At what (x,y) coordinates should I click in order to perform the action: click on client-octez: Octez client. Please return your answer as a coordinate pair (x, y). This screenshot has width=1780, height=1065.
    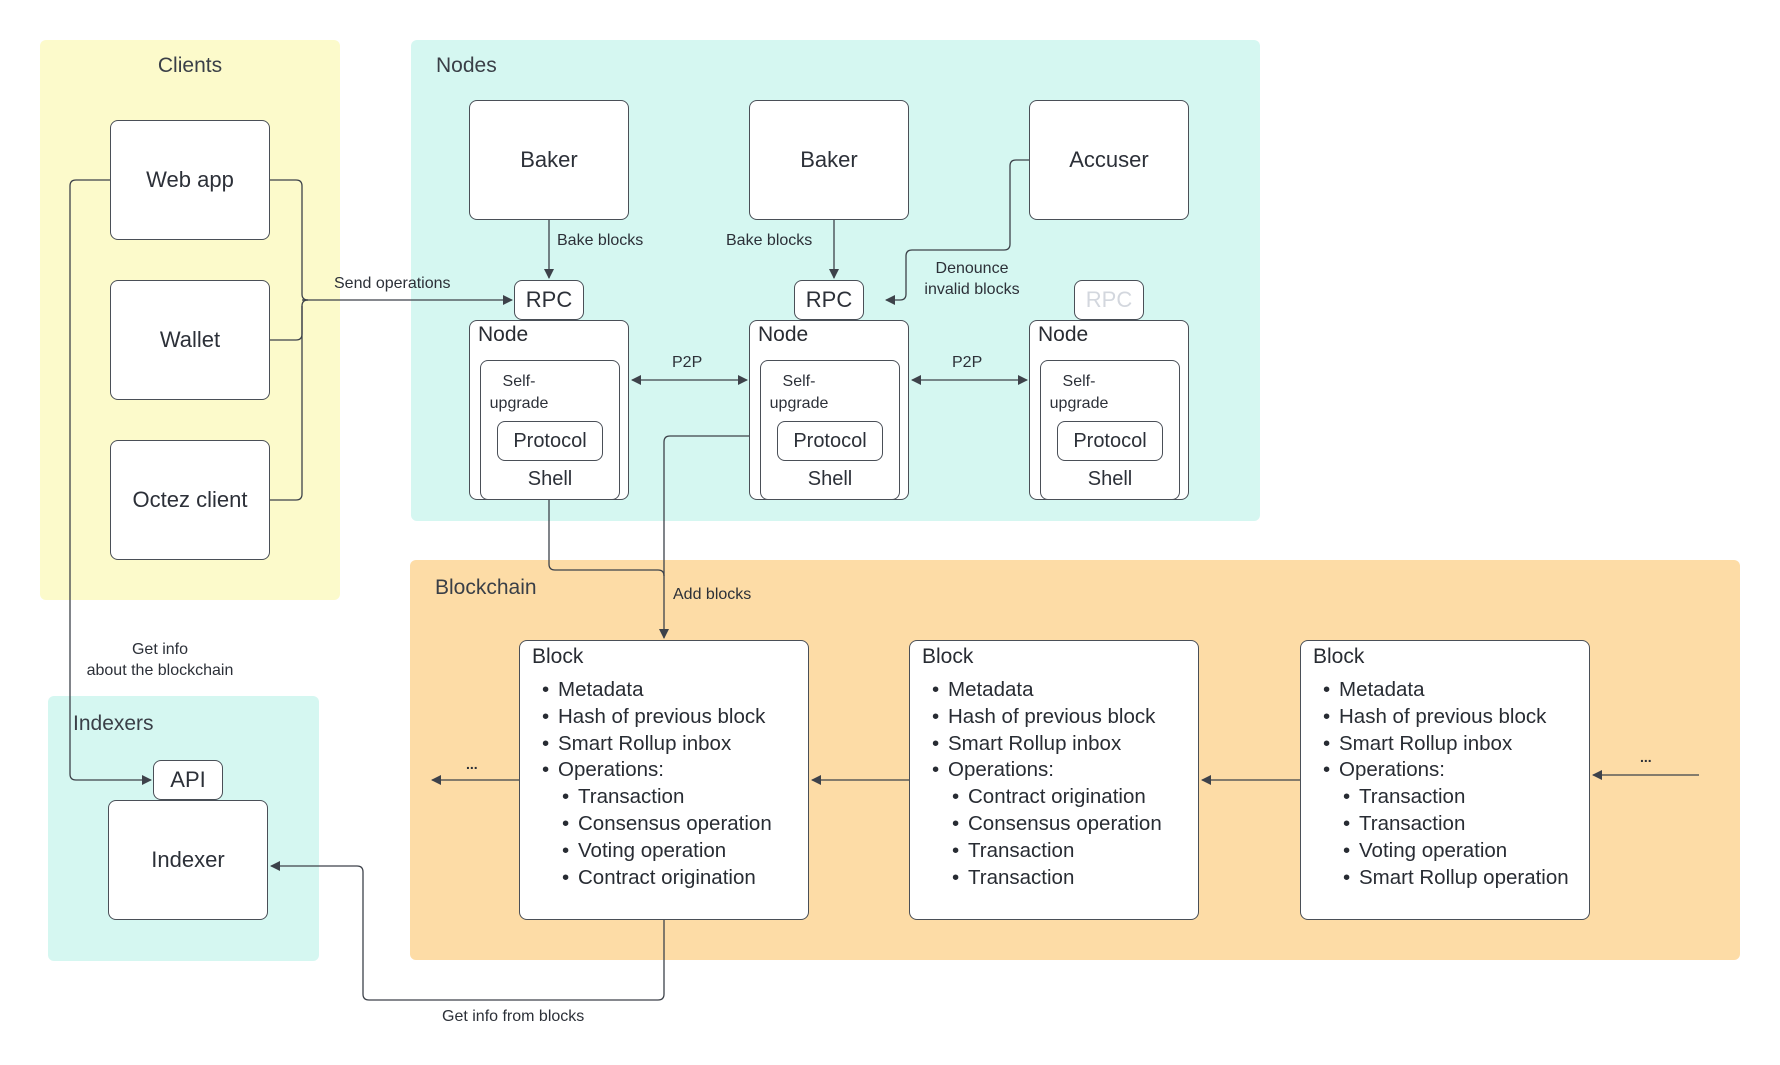
    Looking at the image, I should click on (190, 500).